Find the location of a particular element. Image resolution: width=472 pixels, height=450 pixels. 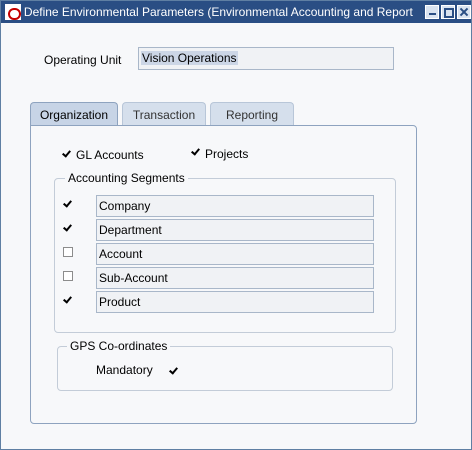

account-checkbox is located at coordinates (68, 252).